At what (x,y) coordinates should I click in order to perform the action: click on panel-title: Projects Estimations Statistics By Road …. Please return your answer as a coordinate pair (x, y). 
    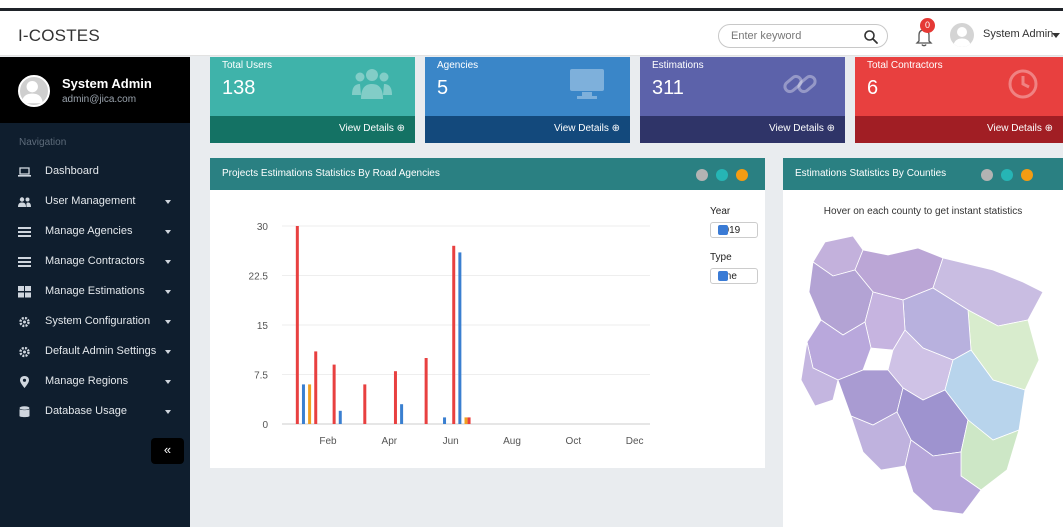
    Looking at the image, I should click on (331, 173).